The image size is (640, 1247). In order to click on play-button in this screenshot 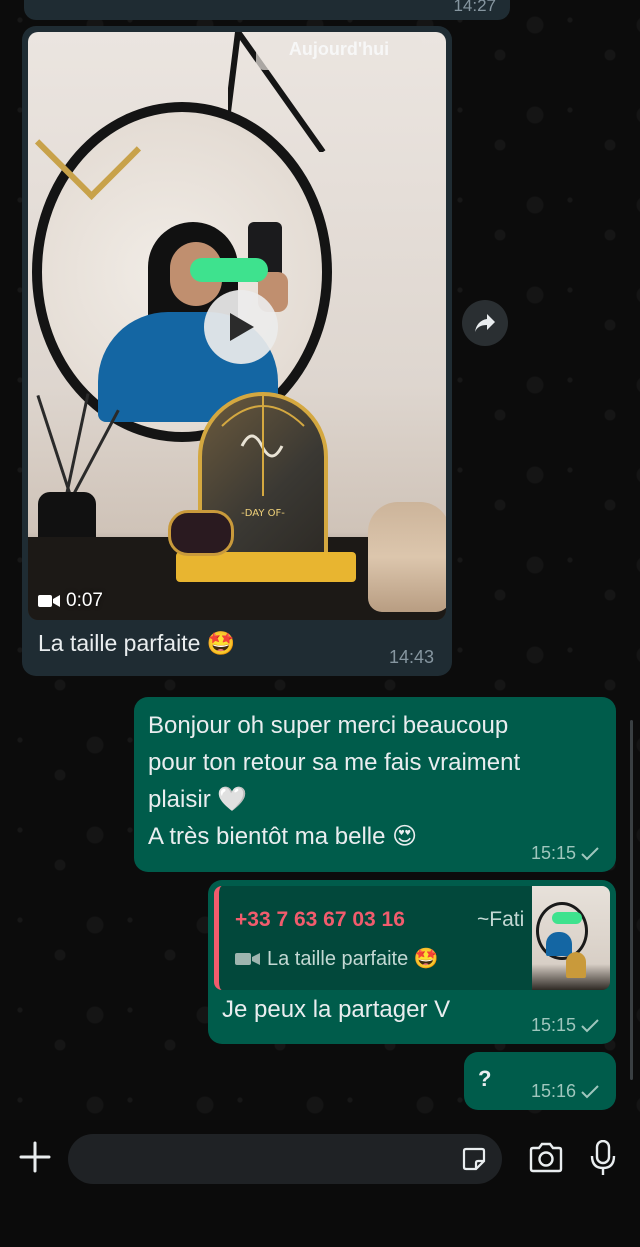, I will do `click(241, 327)`.